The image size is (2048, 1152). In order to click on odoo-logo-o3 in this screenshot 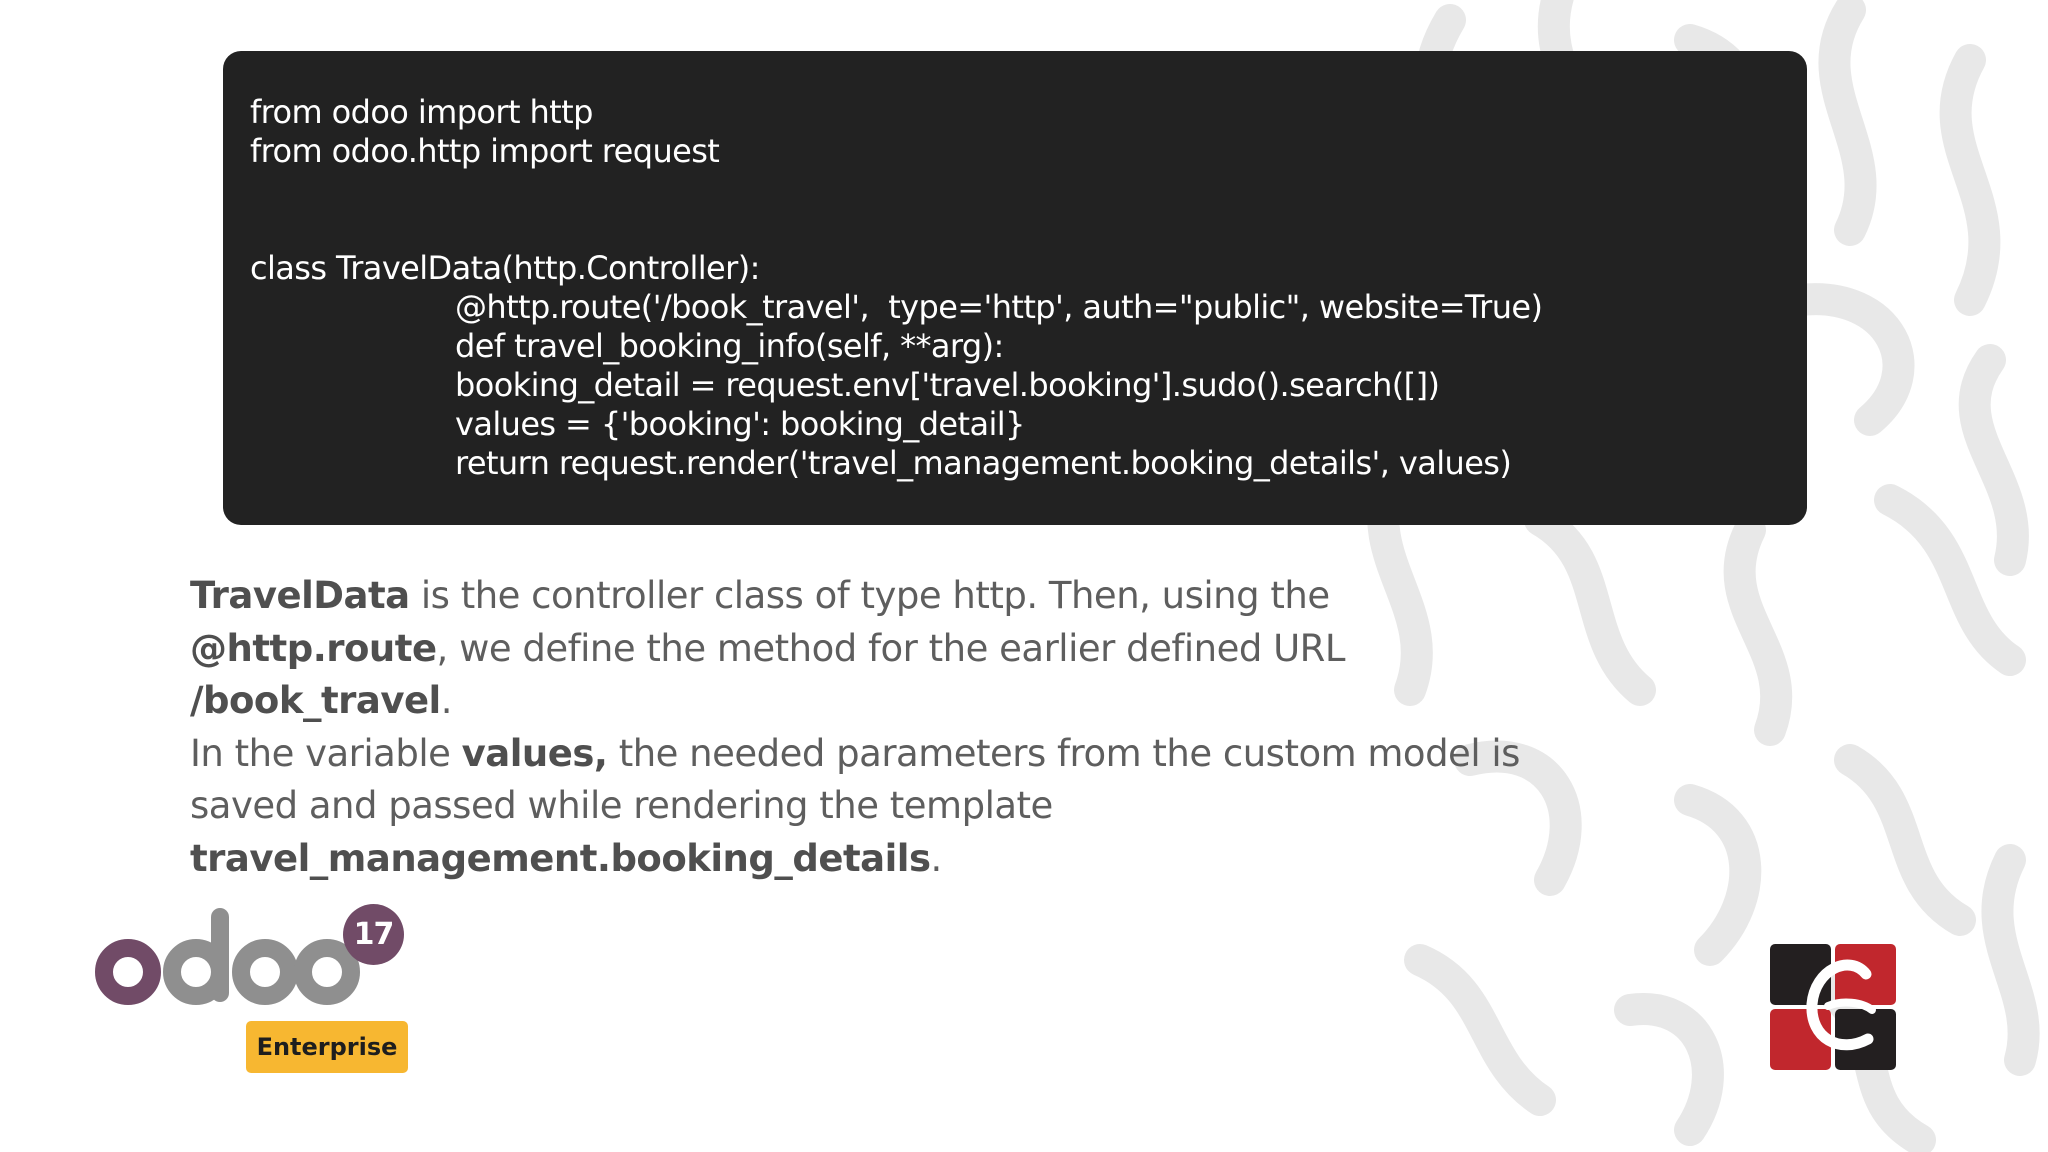, I will do `click(327, 972)`.